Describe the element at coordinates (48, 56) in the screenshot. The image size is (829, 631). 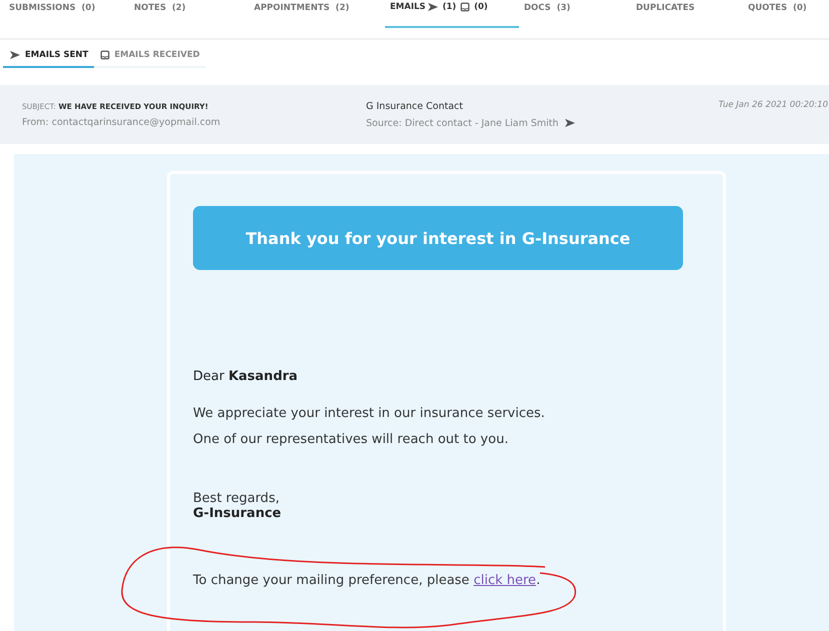
I see `tab: EMAILS SENT` at that location.